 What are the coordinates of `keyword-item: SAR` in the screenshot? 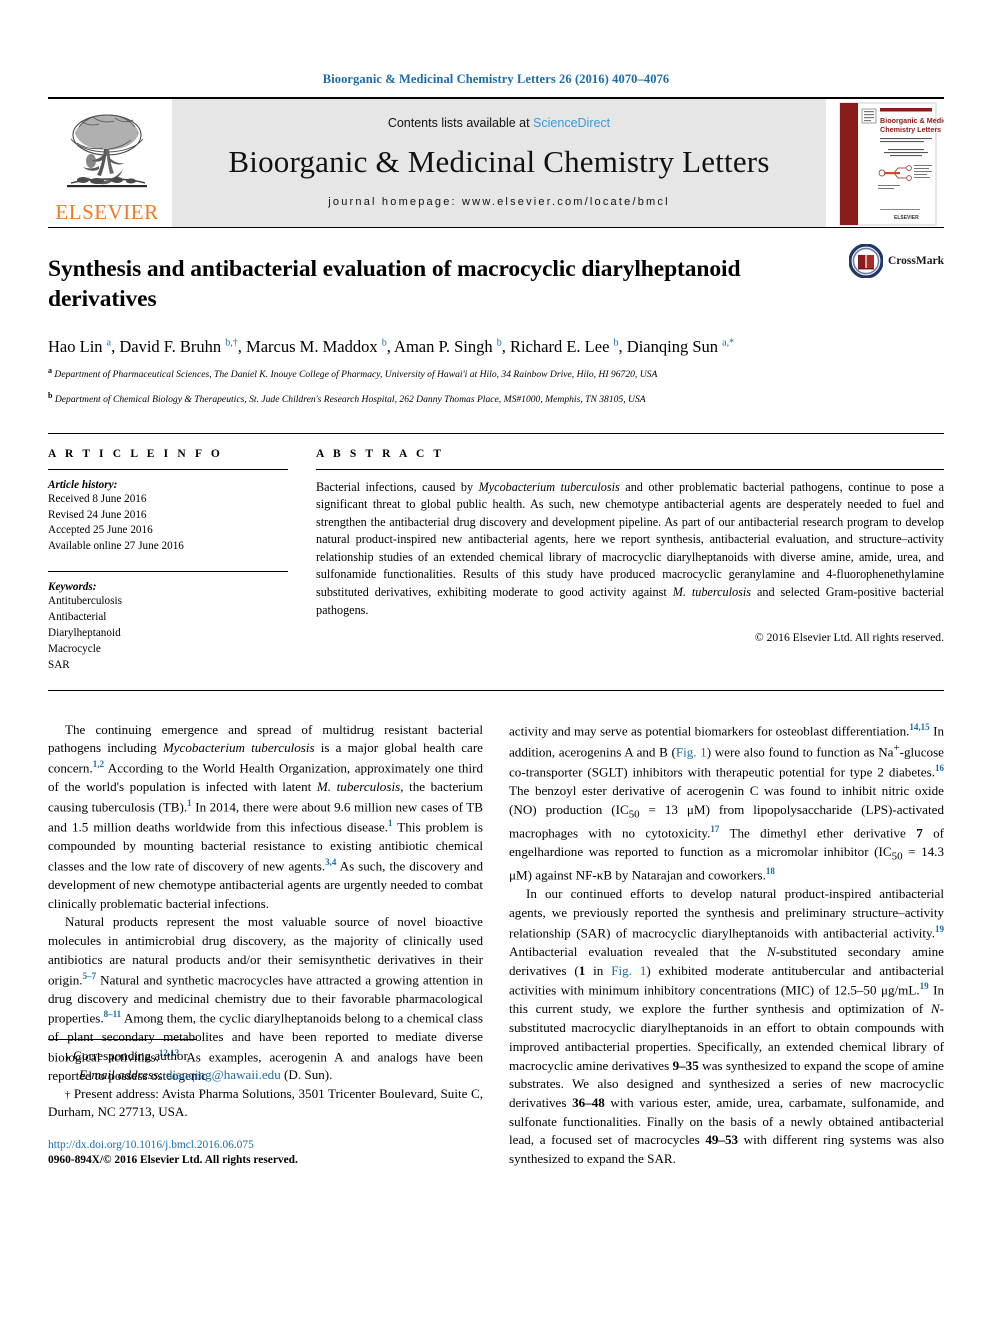 It's located at (59, 664).